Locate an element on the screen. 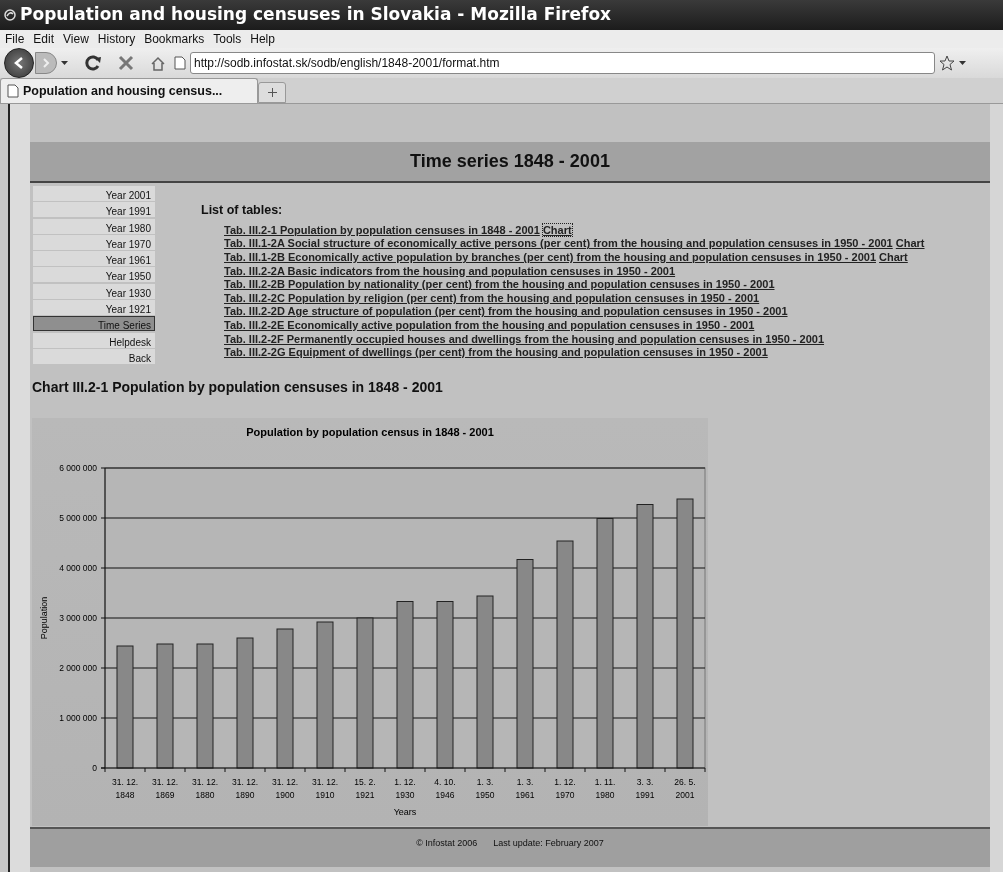  menu-item: Edit is located at coordinates (45, 39).